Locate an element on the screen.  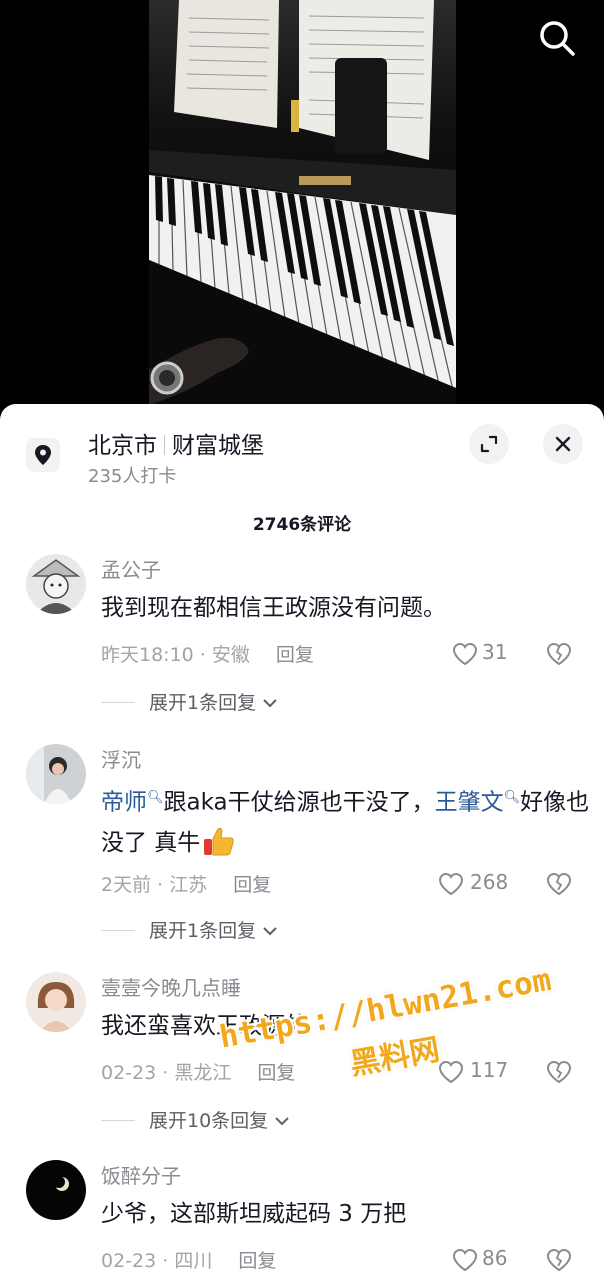
comment-count: 2746条评论 is located at coordinates (302, 525).